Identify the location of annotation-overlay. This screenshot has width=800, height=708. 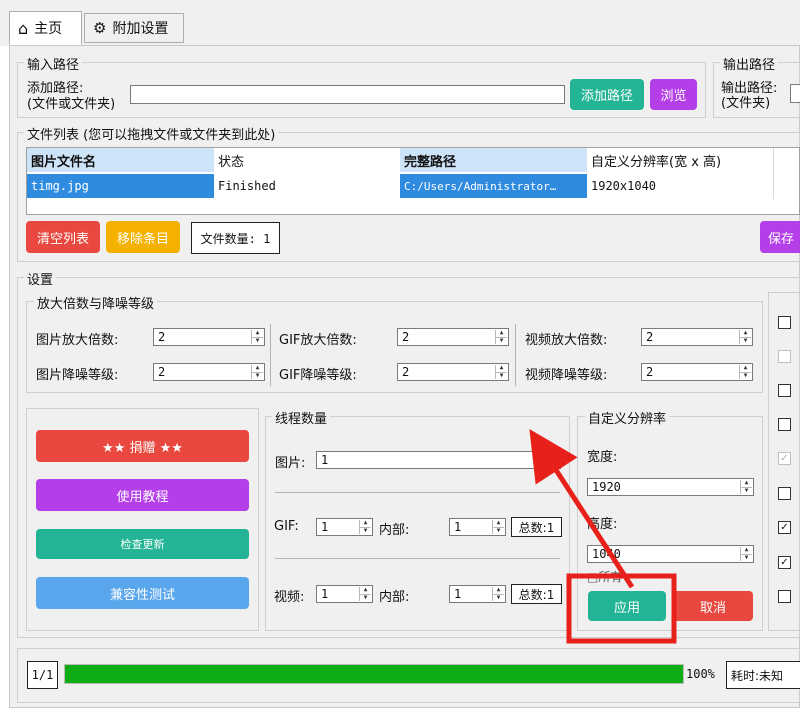
(603, 536).